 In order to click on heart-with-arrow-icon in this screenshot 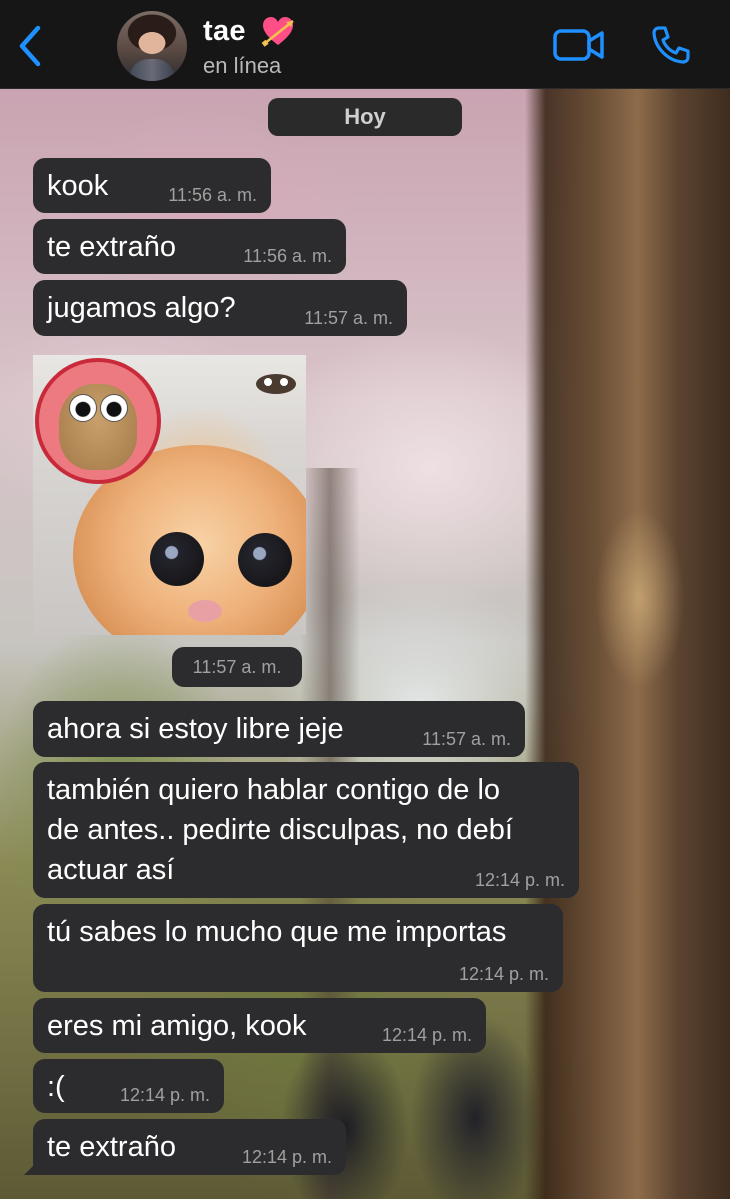, I will do `click(277, 32)`.